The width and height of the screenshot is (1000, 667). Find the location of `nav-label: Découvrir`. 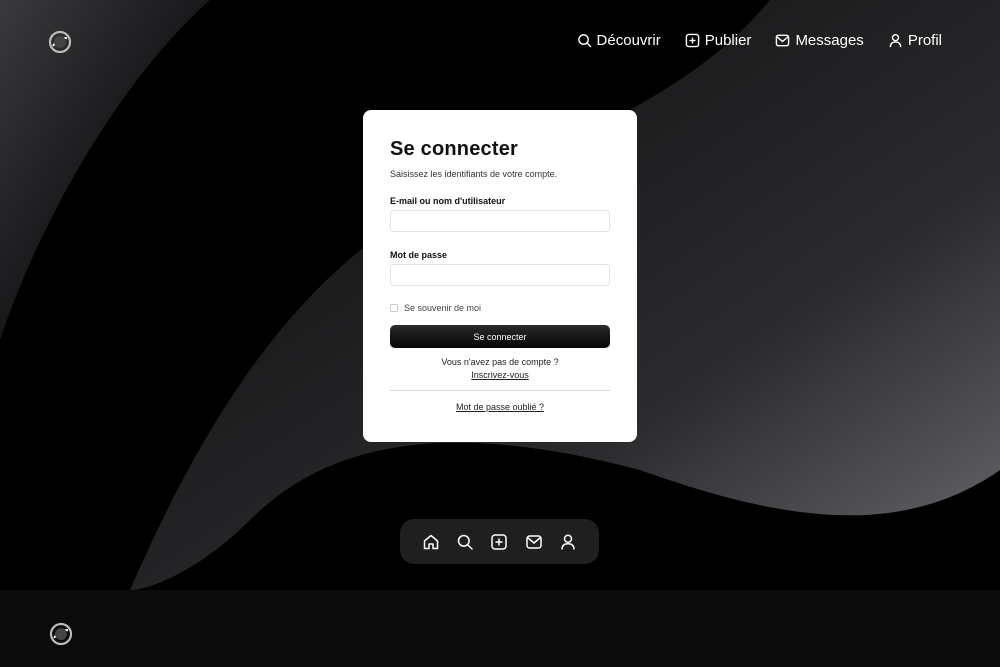

nav-label: Découvrir is located at coordinates (628, 40).